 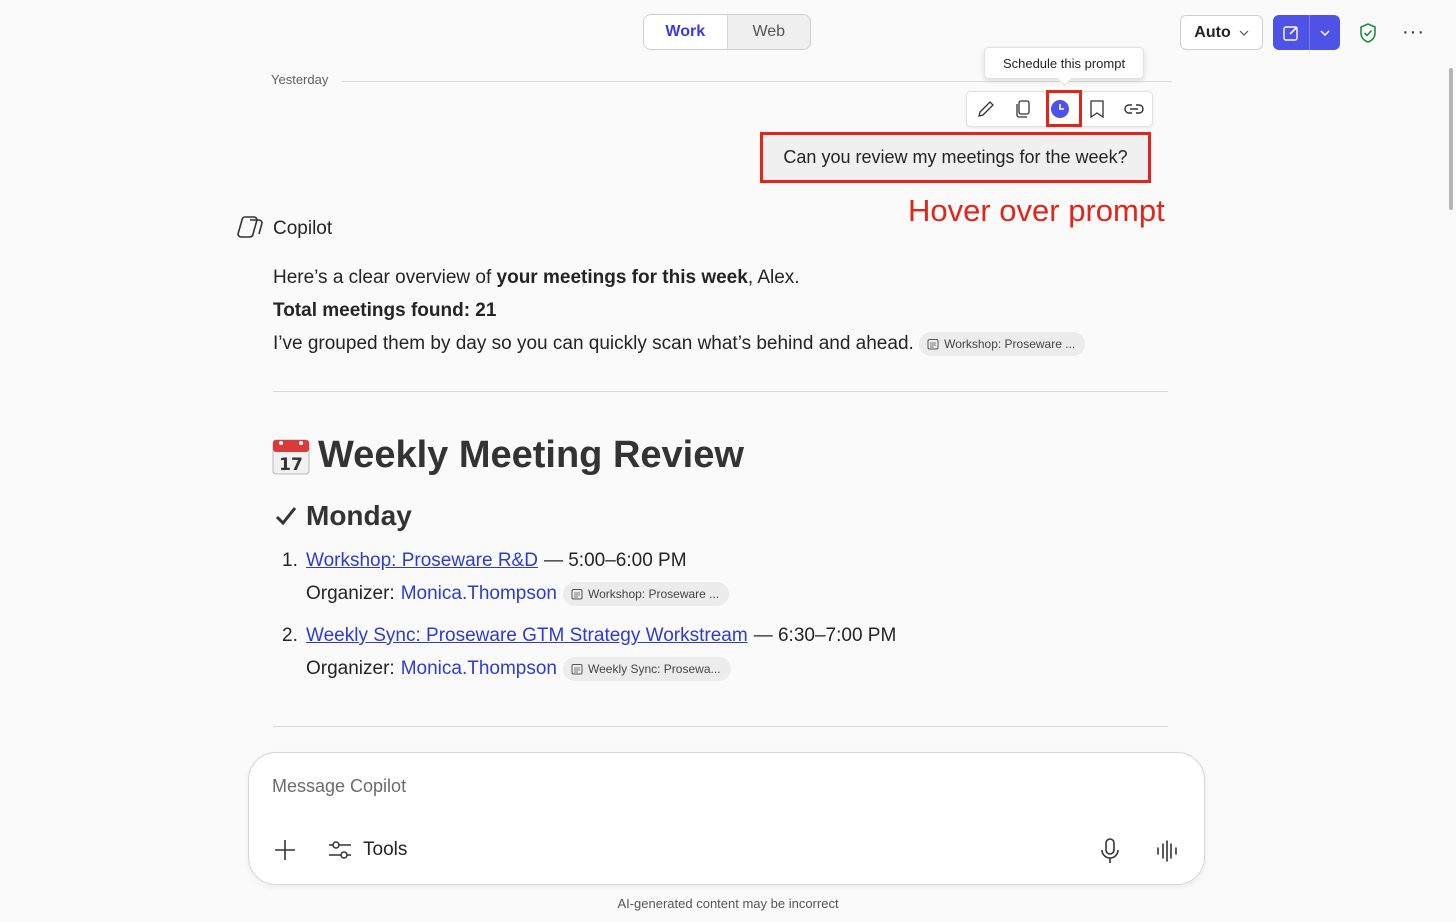 What do you see at coordinates (773, 277) in the screenshot?
I see `intro-text-end: , Alex.` at bounding box center [773, 277].